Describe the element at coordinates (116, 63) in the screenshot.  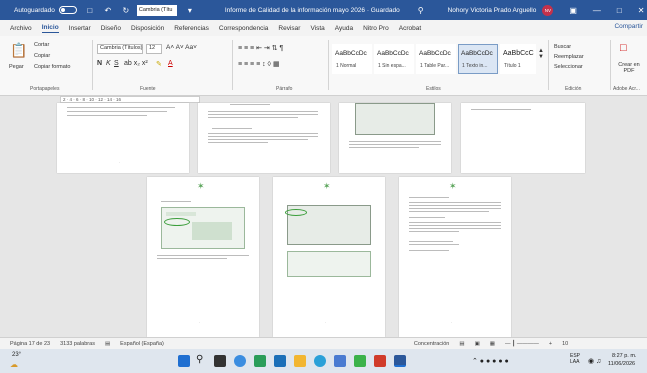
I see `underline-icon: S` at that location.